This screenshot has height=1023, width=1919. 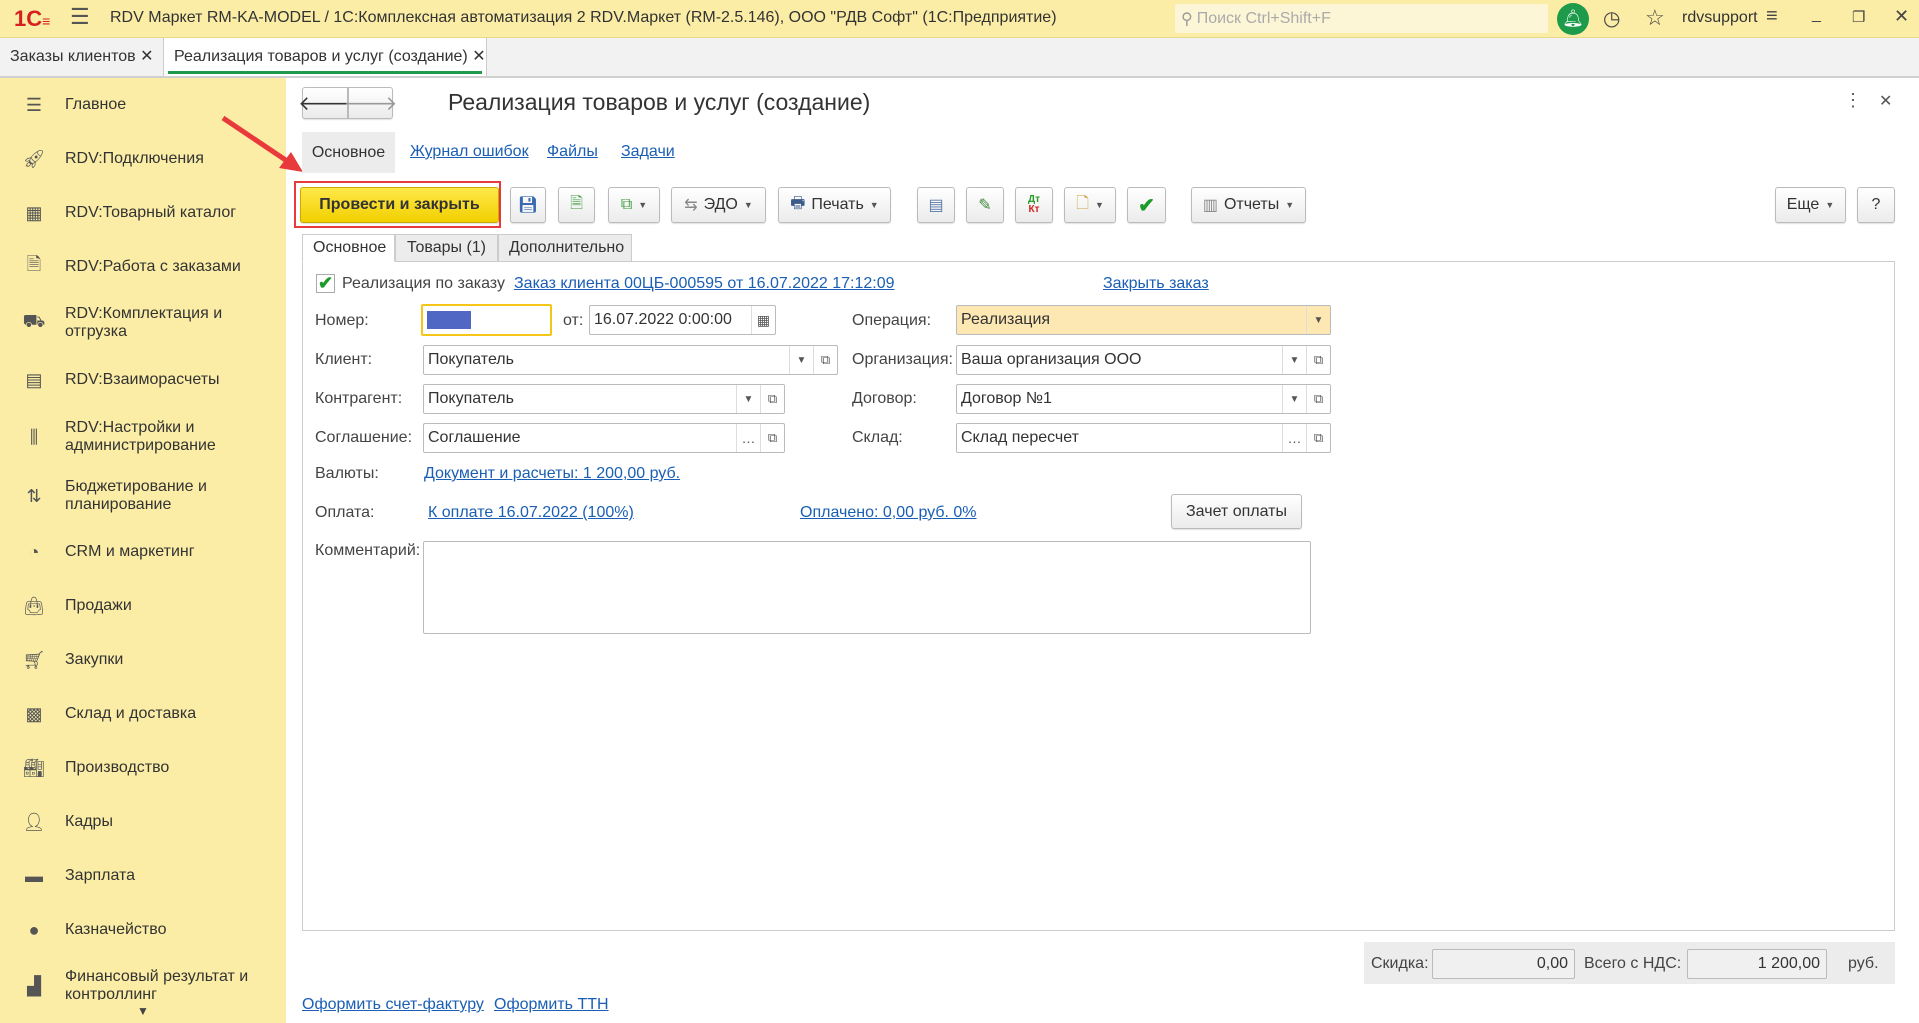 I want to click on settings-menu-icon: ≡, so click(x=1772, y=16).